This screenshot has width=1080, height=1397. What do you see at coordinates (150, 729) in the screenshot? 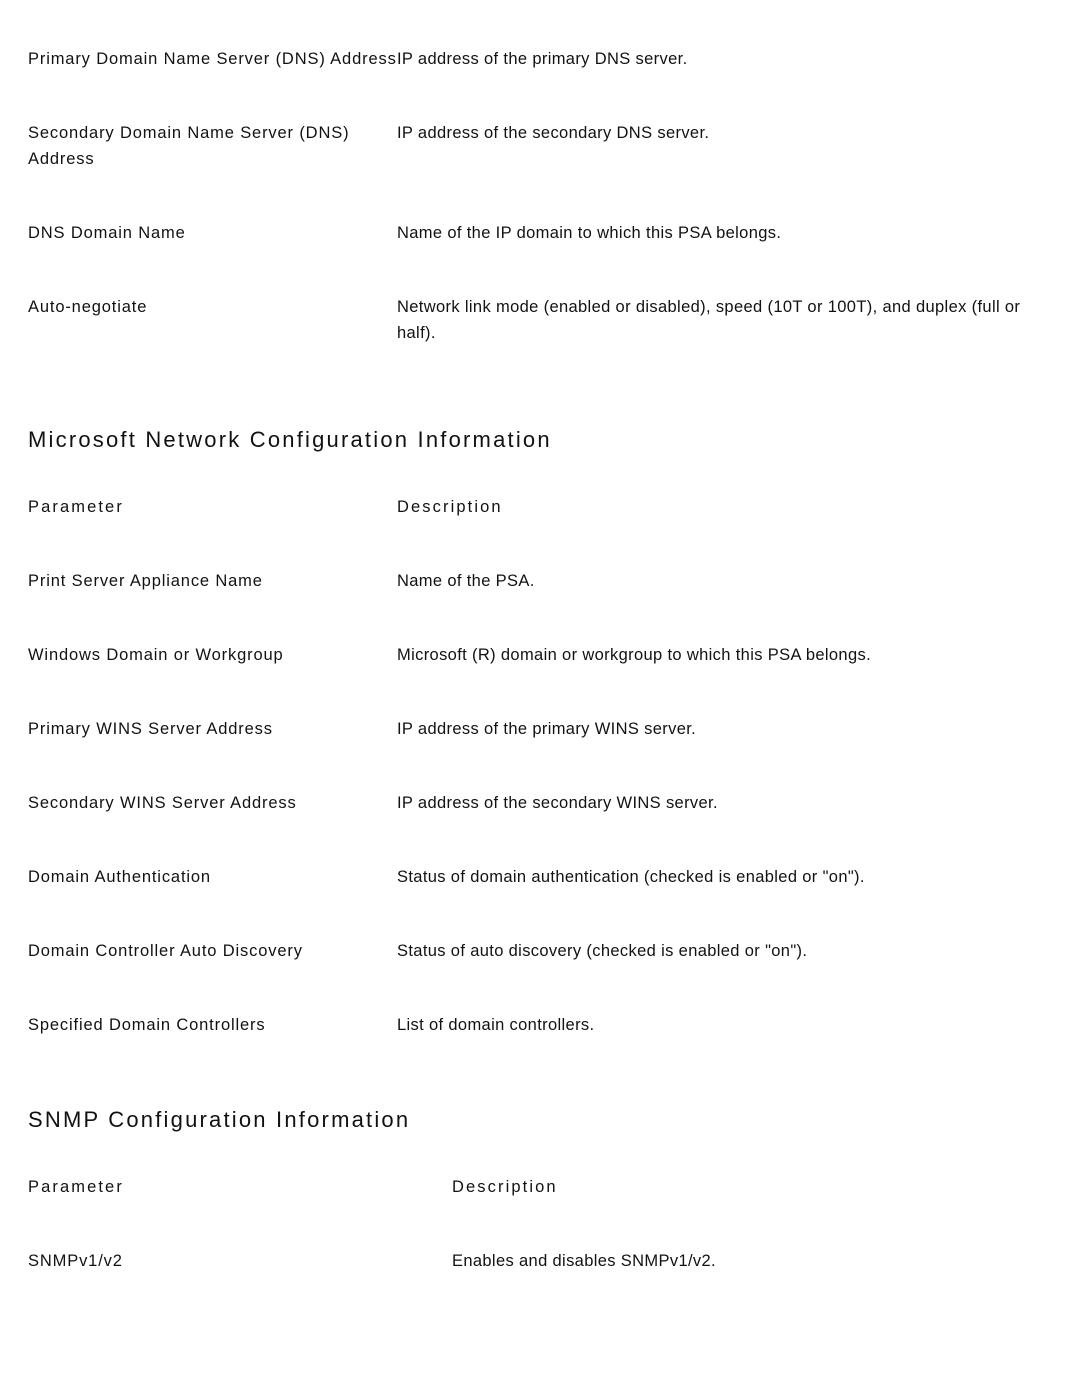
I see `parameter-cell: Primary WINS Server Address` at bounding box center [150, 729].